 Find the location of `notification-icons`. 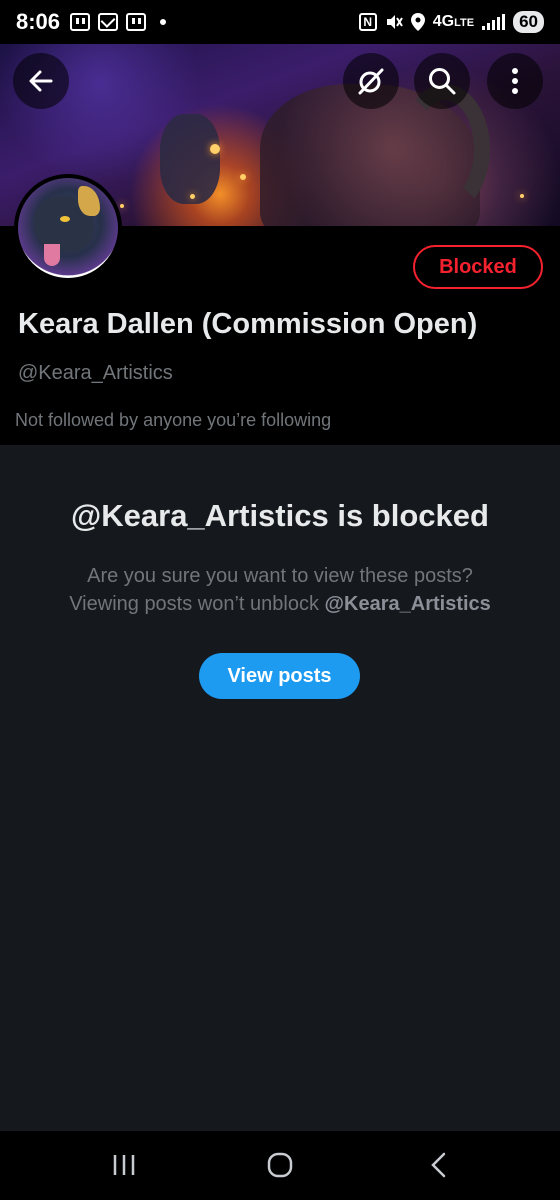

notification-icons is located at coordinates (118, 22).